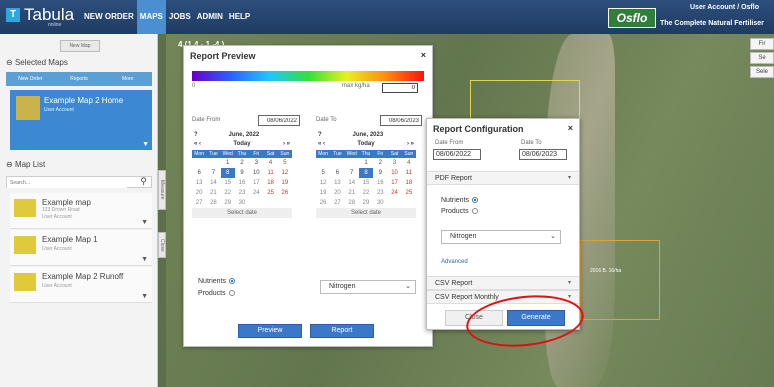 This screenshot has height=387, width=774. What do you see at coordinates (180, 17) in the screenshot?
I see `nav-jobs: JOBS` at bounding box center [180, 17].